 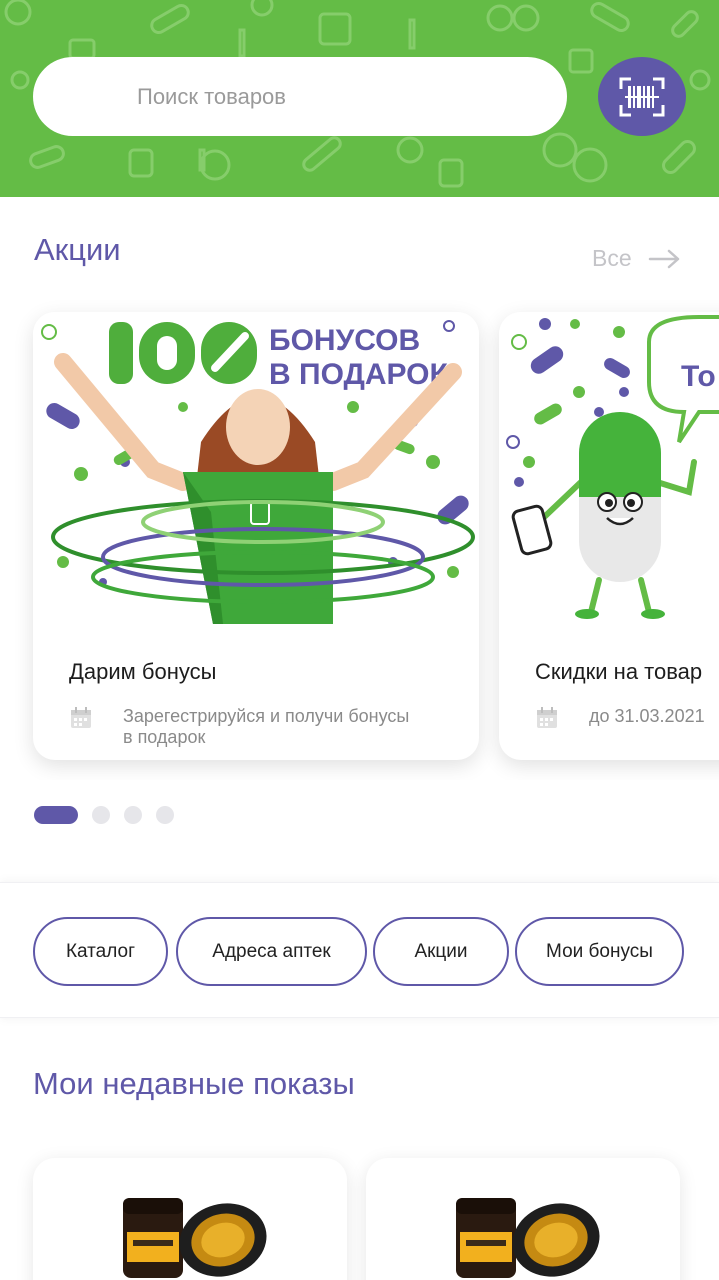 I want to click on arrow-right-icon, so click(x=663, y=258).